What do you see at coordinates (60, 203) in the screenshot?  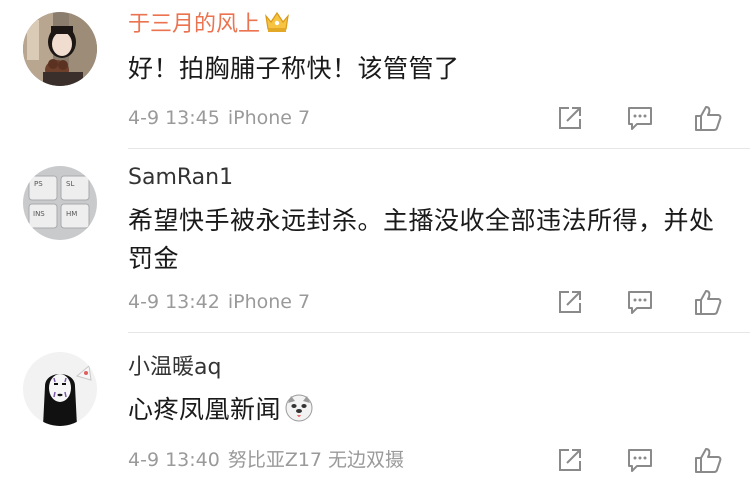 I see `avatar: PS SL INS HM` at bounding box center [60, 203].